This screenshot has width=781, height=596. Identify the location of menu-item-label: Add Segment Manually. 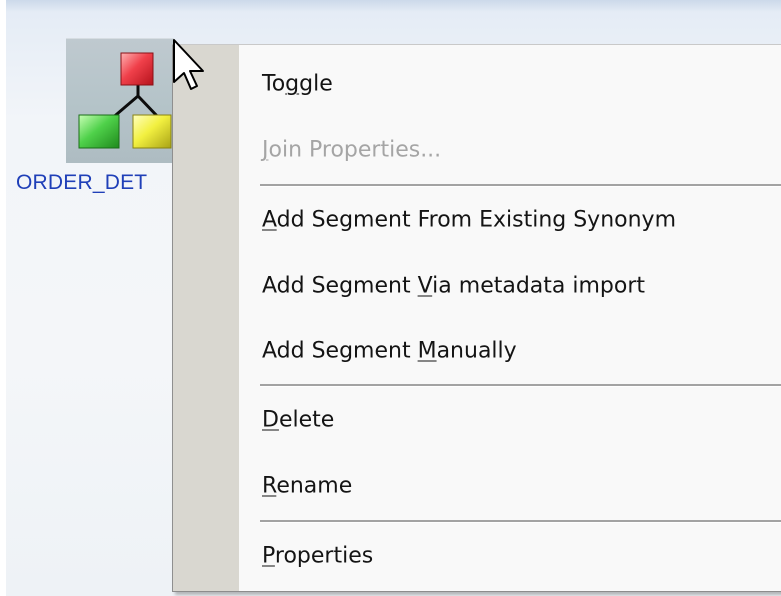
(389, 351).